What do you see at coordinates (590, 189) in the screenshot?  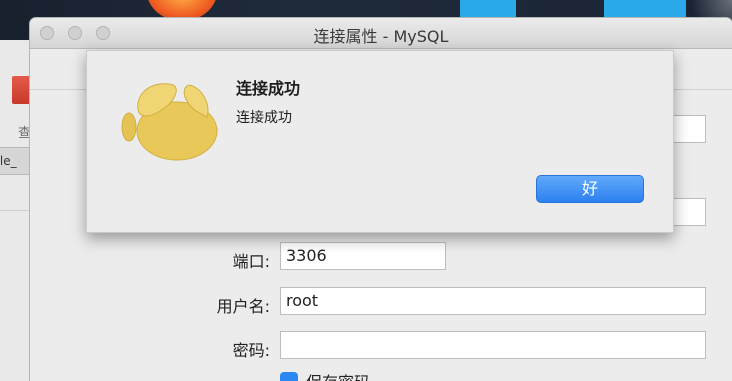 I see `ok-button: 好` at bounding box center [590, 189].